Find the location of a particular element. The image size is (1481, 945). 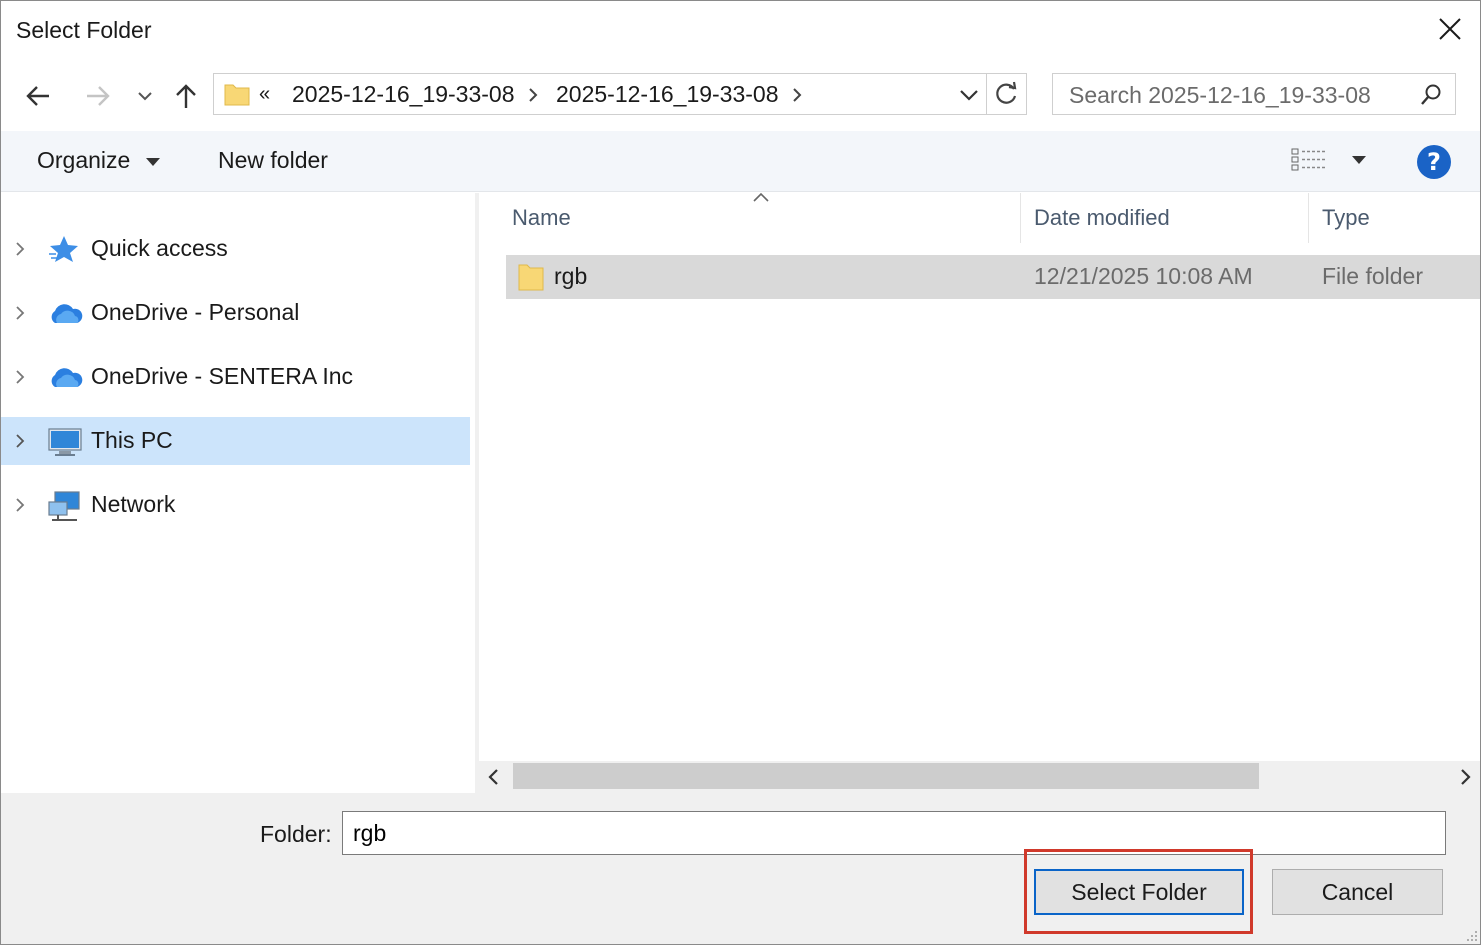

sidebar-item-quick-access: Quick access is located at coordinates (235, 249).